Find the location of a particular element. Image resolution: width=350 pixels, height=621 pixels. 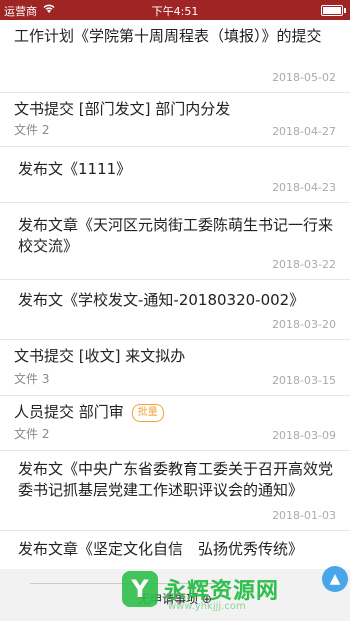

item-title: 文书提交 [部门发文] 部门内分发 is located at coordinates (122, 109).